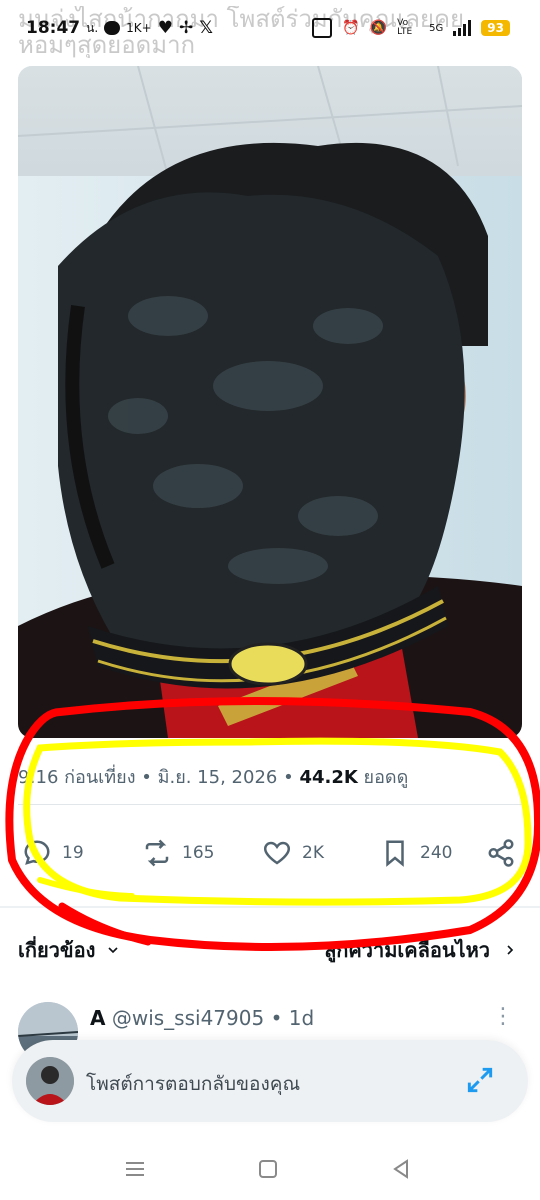  I want to click on alarm-icon: ⏰, so click(351, 28).